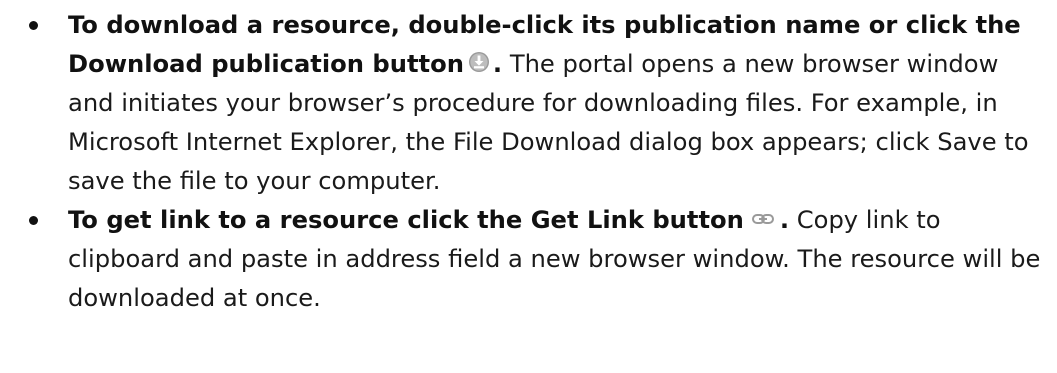  What do you see at coordinates (784, 220) in the screenshot?
I see `get-link-instruction-period: .` at bounding box center [784, 220].